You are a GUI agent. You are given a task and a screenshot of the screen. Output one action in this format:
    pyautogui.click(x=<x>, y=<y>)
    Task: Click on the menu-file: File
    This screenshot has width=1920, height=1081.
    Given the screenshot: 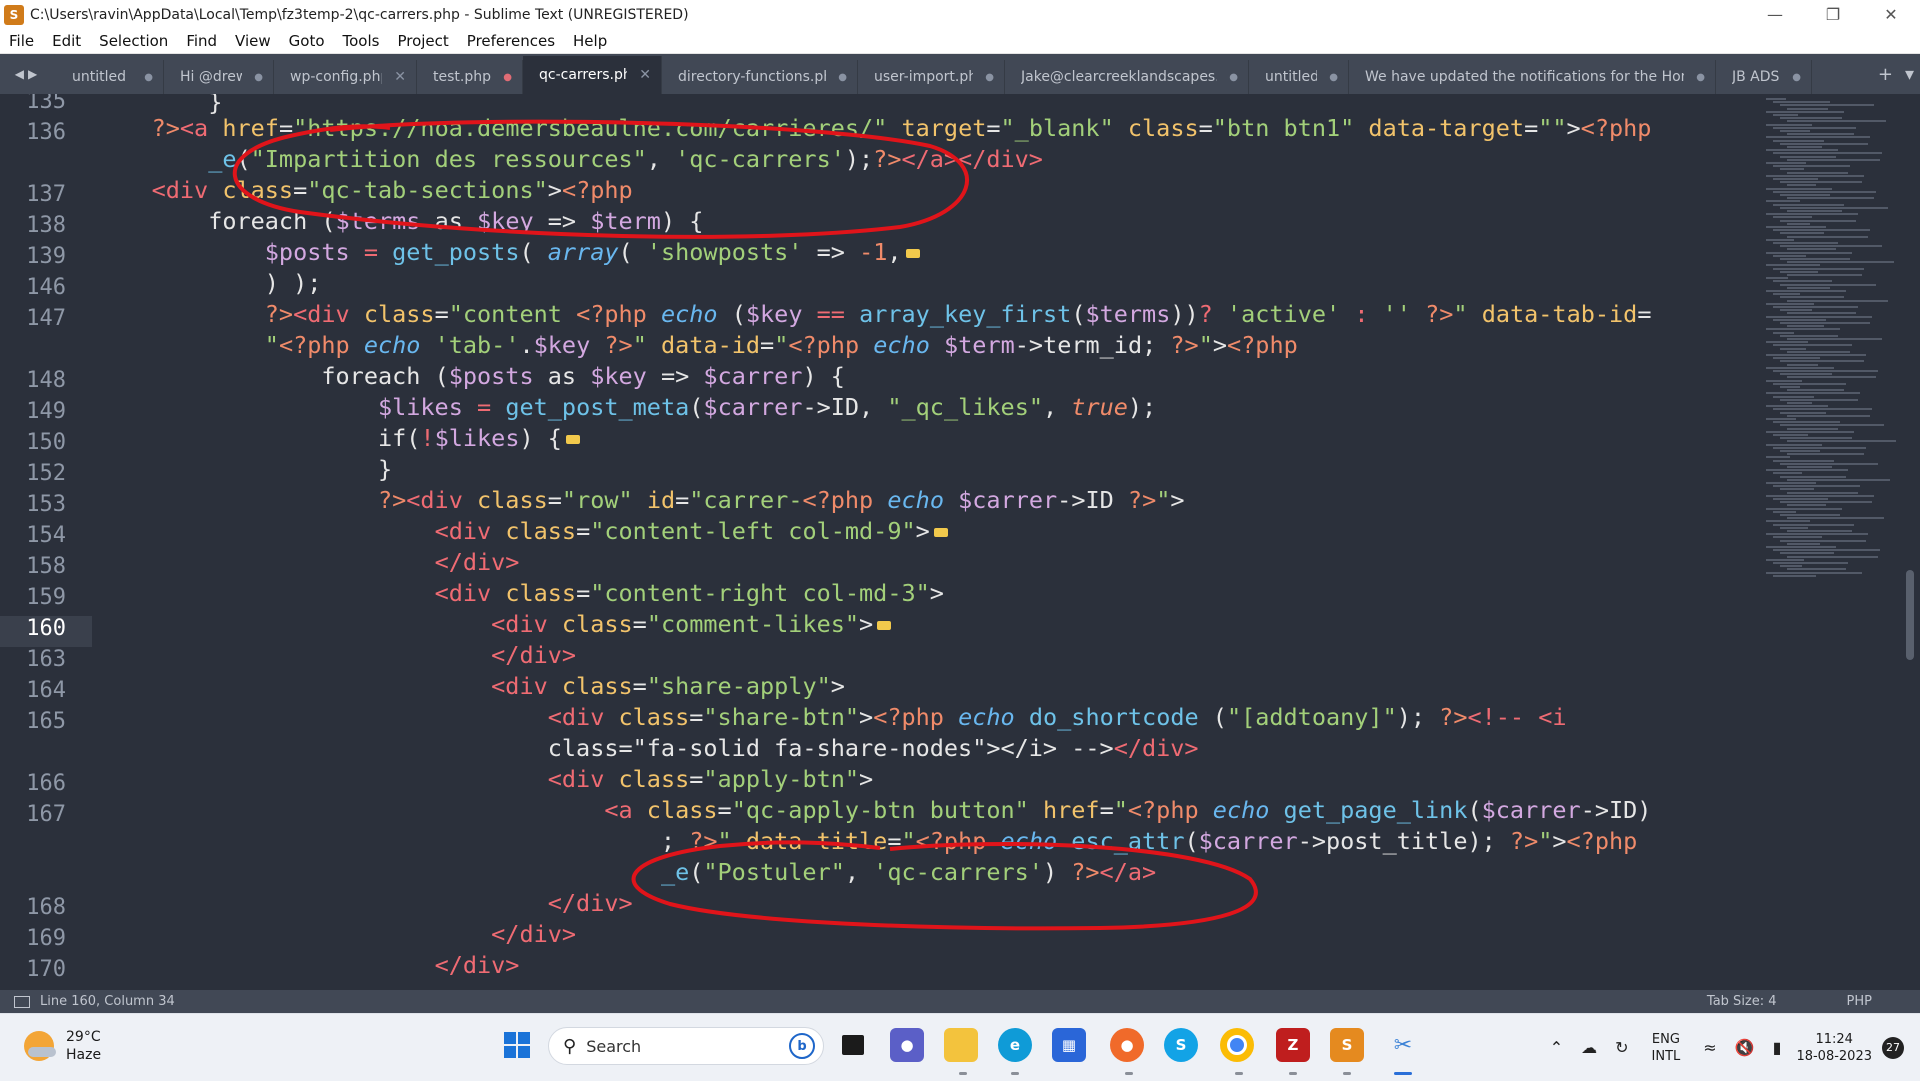 What is the action you would take?
    pyautogui.click(x=21, y=41)
    